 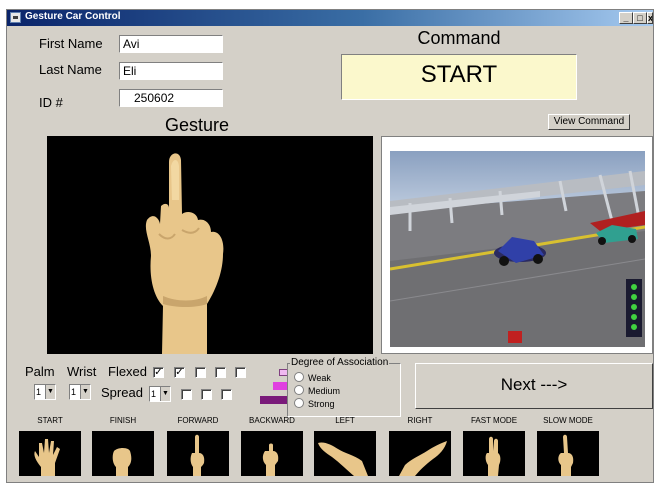 I want to click on next-button: Next --->, so click(x=534, y=386).